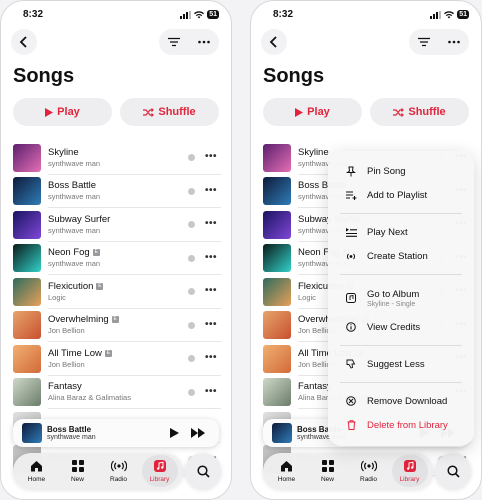 The width and height of the screenshot is (482, 500). What do you see at coordinates (396, 364) in the screenshot?
I see `menu-item-label: Suggest Less` at bounding box center [396, 364].